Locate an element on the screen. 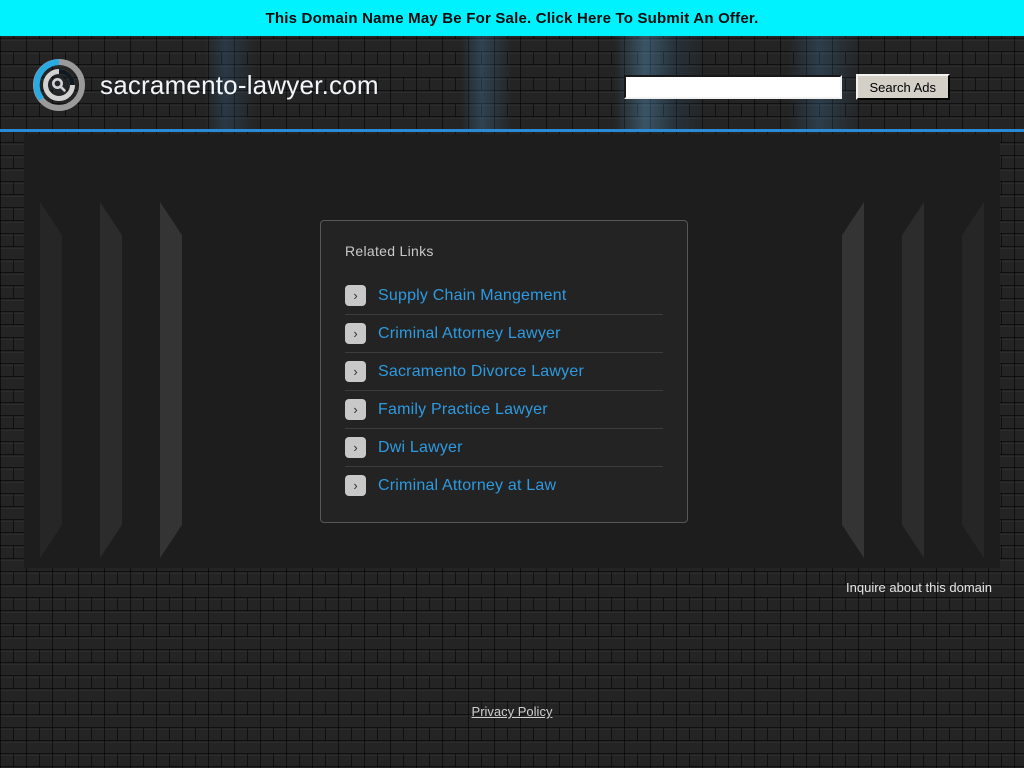  related-links-heading: Related Links is located at coordinates (389, 251).